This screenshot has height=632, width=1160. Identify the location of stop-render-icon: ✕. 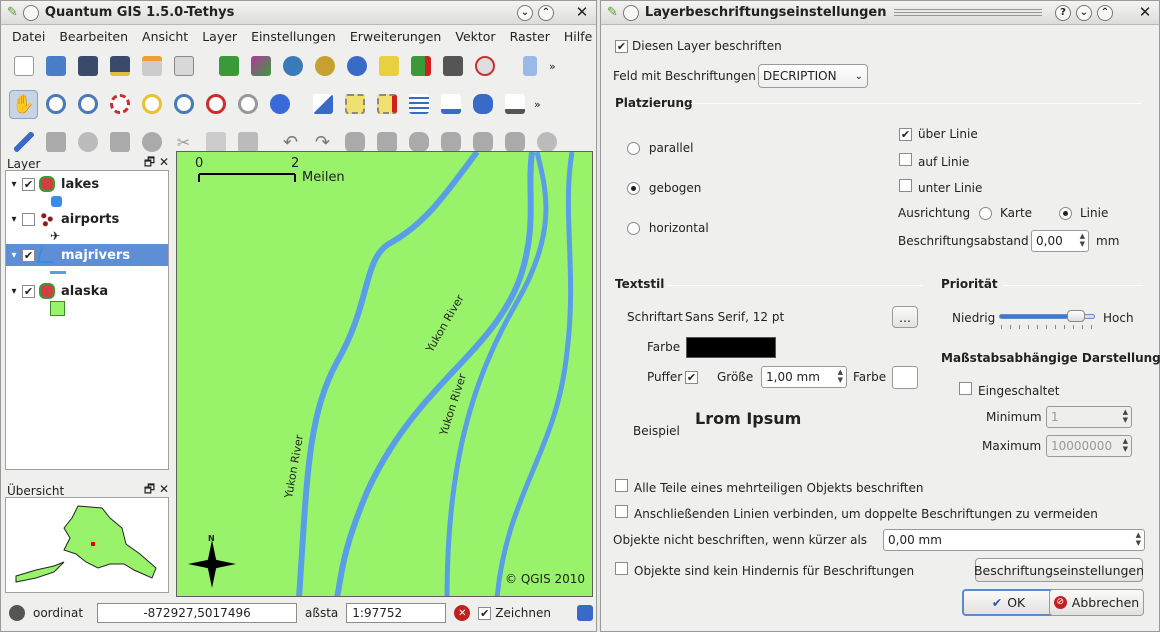
(462, 613).